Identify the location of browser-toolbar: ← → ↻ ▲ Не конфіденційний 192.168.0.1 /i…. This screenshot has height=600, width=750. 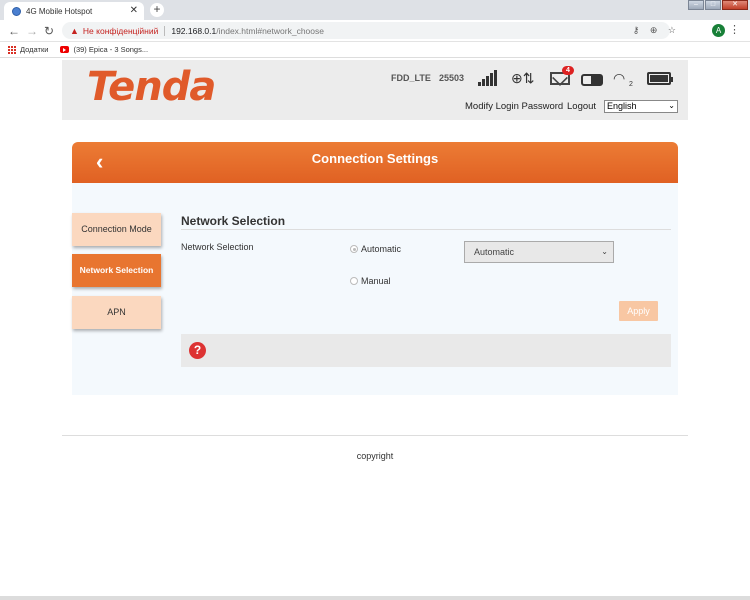
(375, 31).